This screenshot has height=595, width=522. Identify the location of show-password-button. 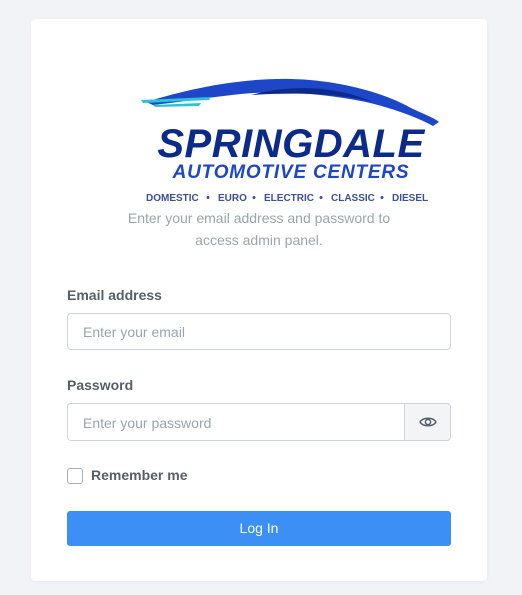
(427, 422).